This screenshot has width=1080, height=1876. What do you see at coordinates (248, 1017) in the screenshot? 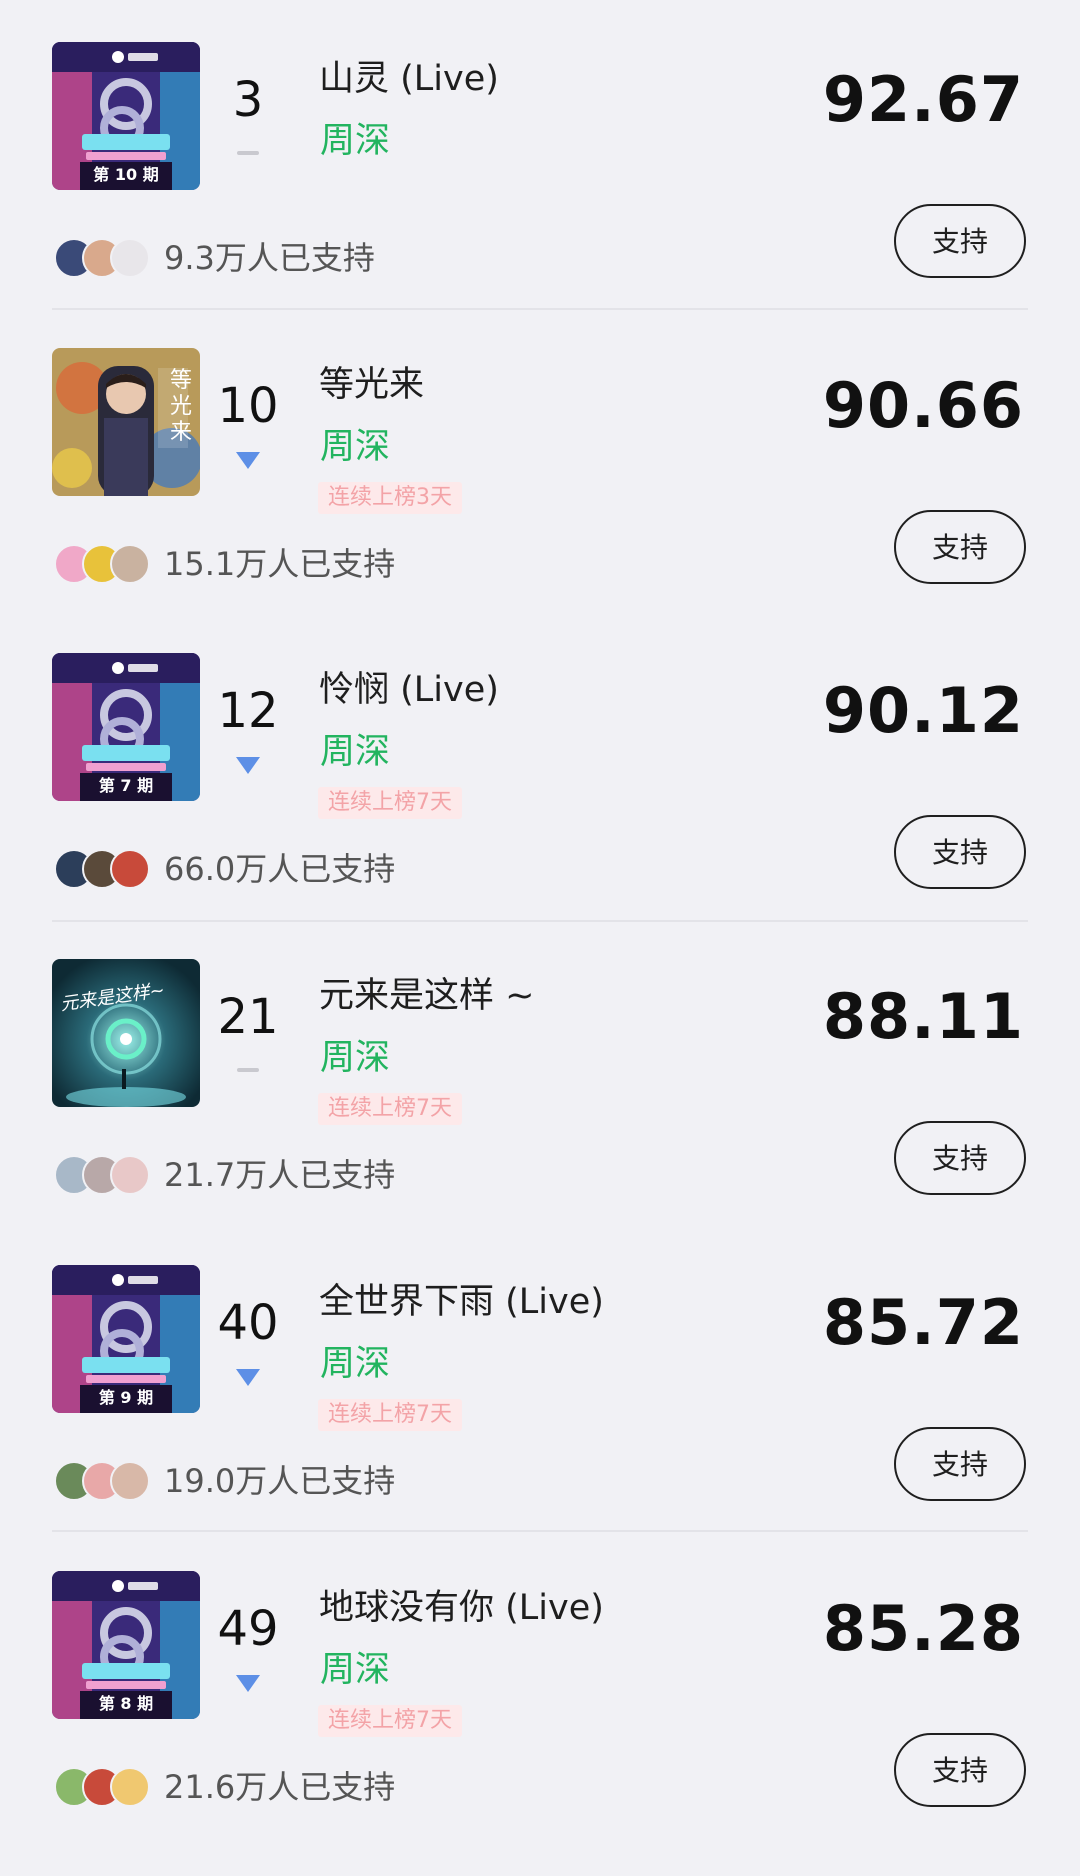
I see `rank-number: 21` at bounding box center [248, 1017].